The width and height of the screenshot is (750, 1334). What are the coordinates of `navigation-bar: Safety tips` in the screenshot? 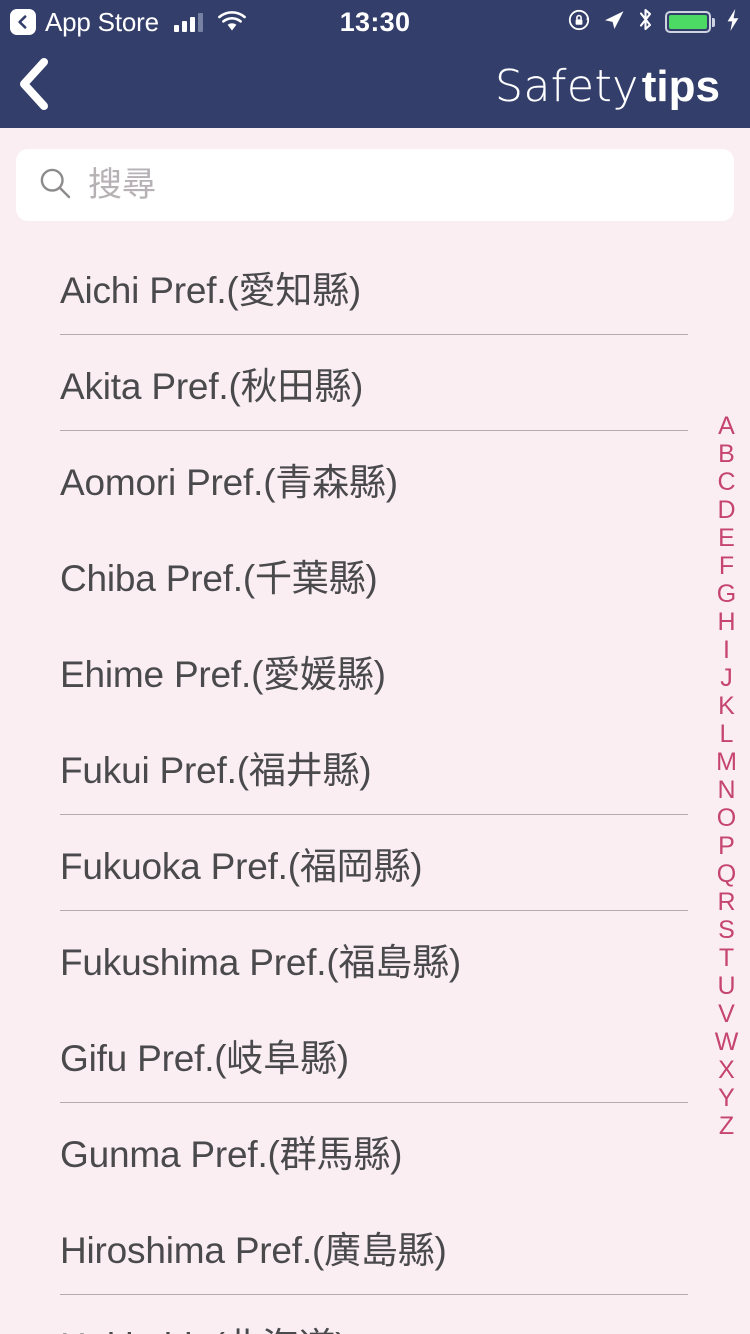 It's located at (375, 86).